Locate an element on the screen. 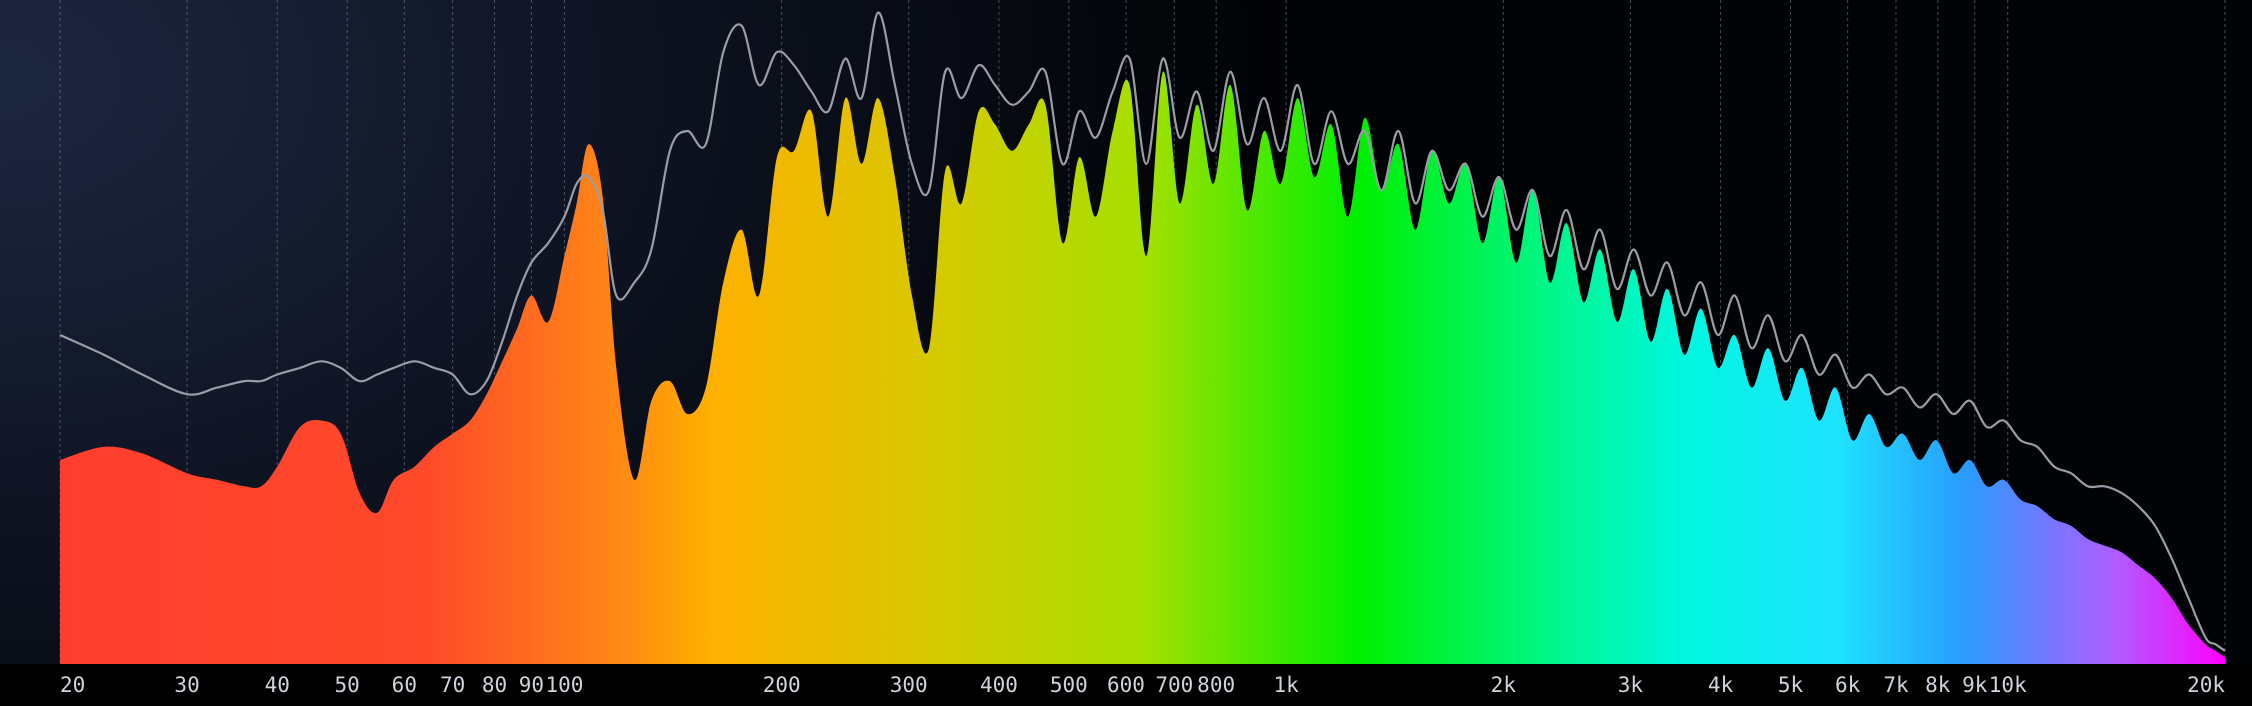  x-tick-label: 20 is located at coordinates (72, 685).